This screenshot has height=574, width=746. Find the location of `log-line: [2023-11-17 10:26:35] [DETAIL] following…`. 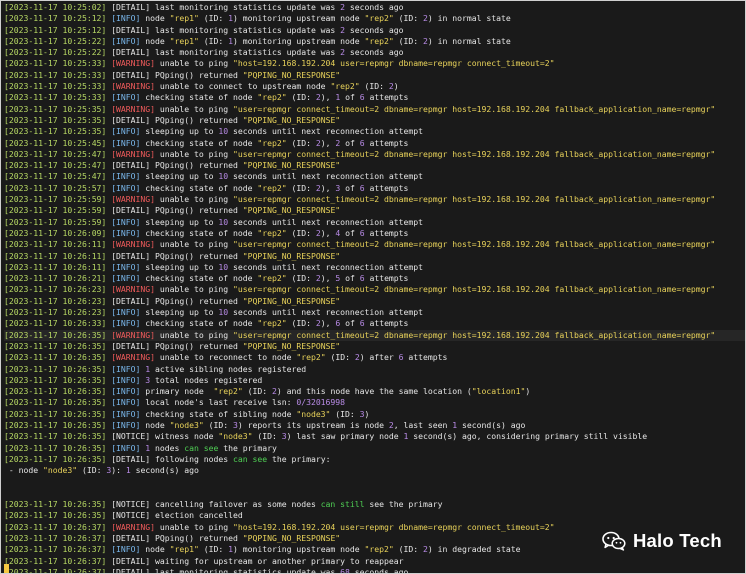

log-line: [2023-11-17 10:26:35] [DETAIL] following… is located at coordinates (374, 459).